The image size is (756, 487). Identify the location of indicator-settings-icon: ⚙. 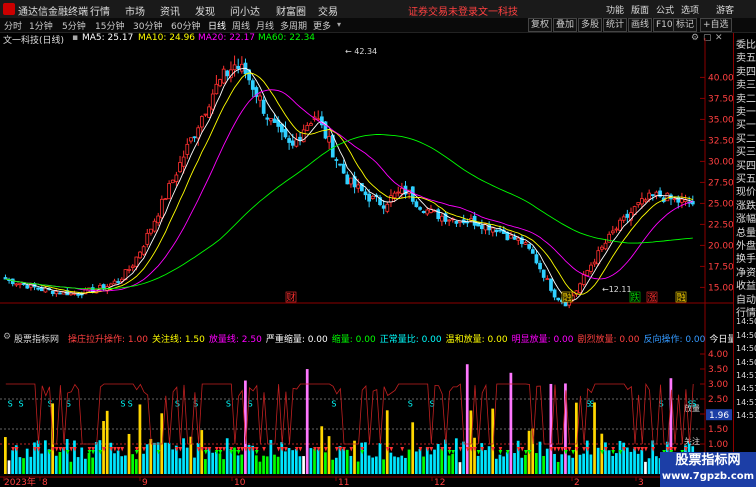
(7, 337).